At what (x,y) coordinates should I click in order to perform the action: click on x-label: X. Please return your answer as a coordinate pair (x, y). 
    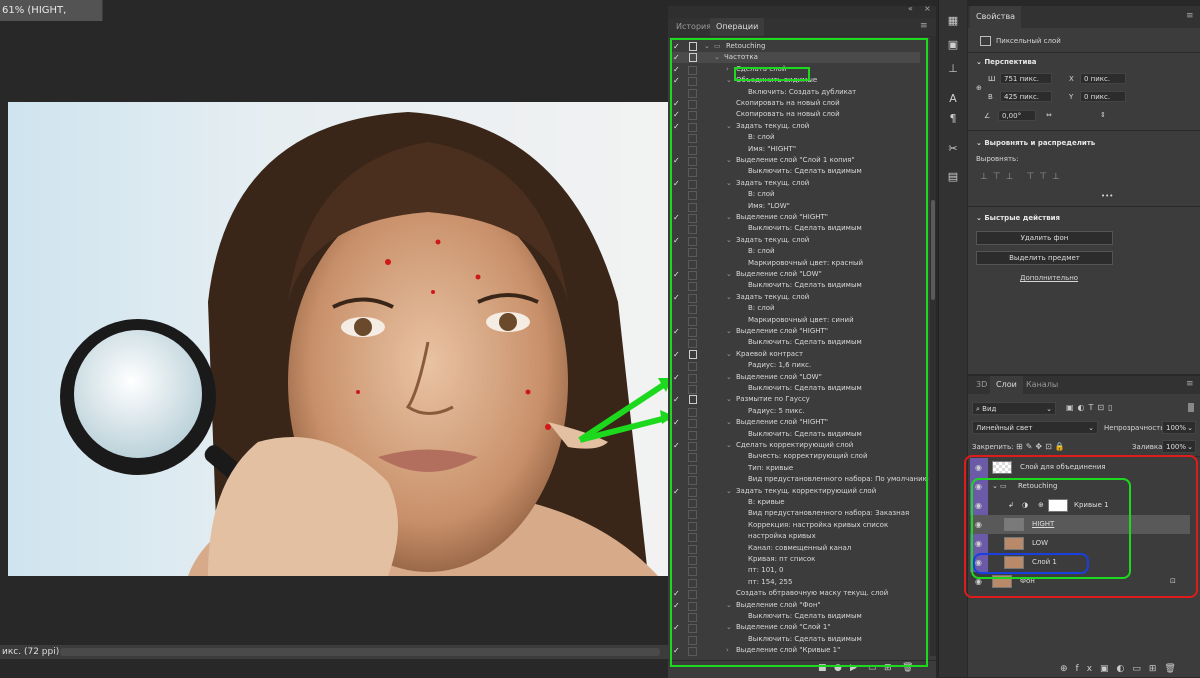
    Looking at the image, I should click on (1071, 79).